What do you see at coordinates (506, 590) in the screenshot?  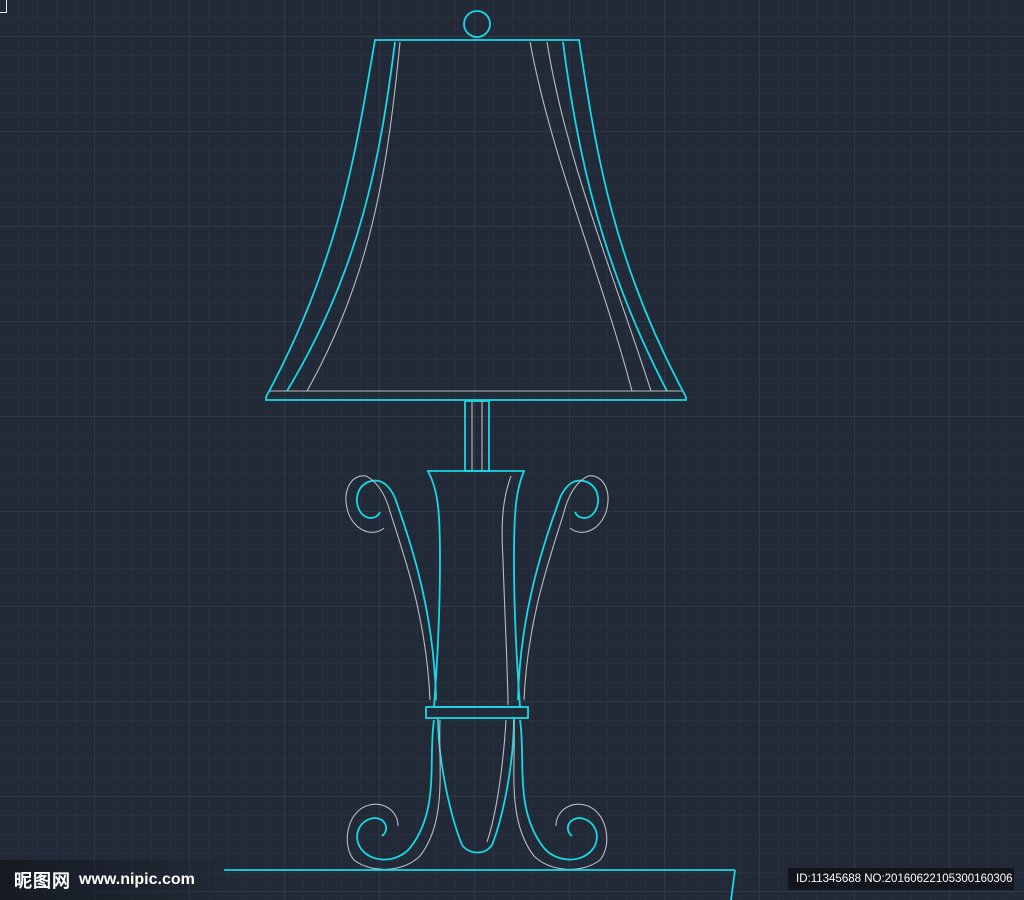 I see `lamp-vase-detail` at bounding box center [506, 590].